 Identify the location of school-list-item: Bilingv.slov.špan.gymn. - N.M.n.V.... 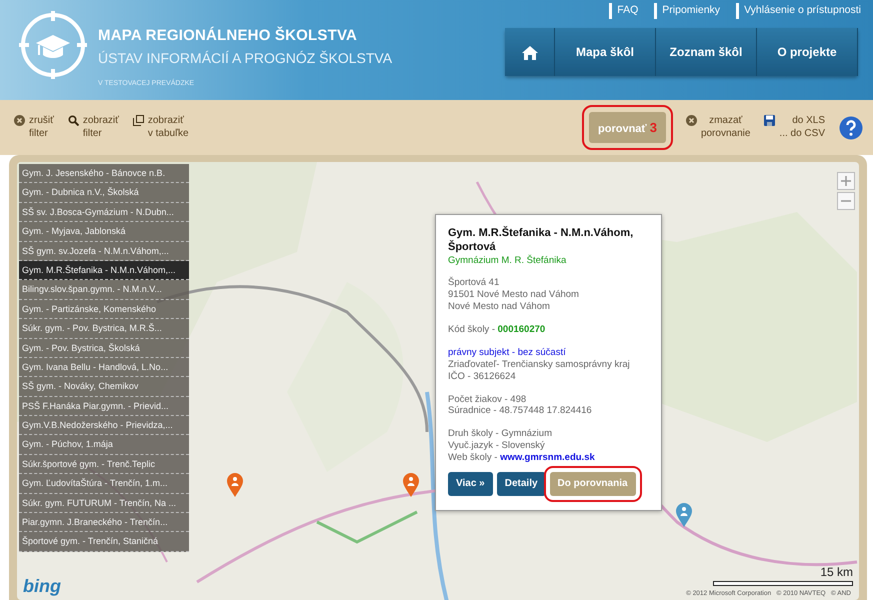
(104, 290).